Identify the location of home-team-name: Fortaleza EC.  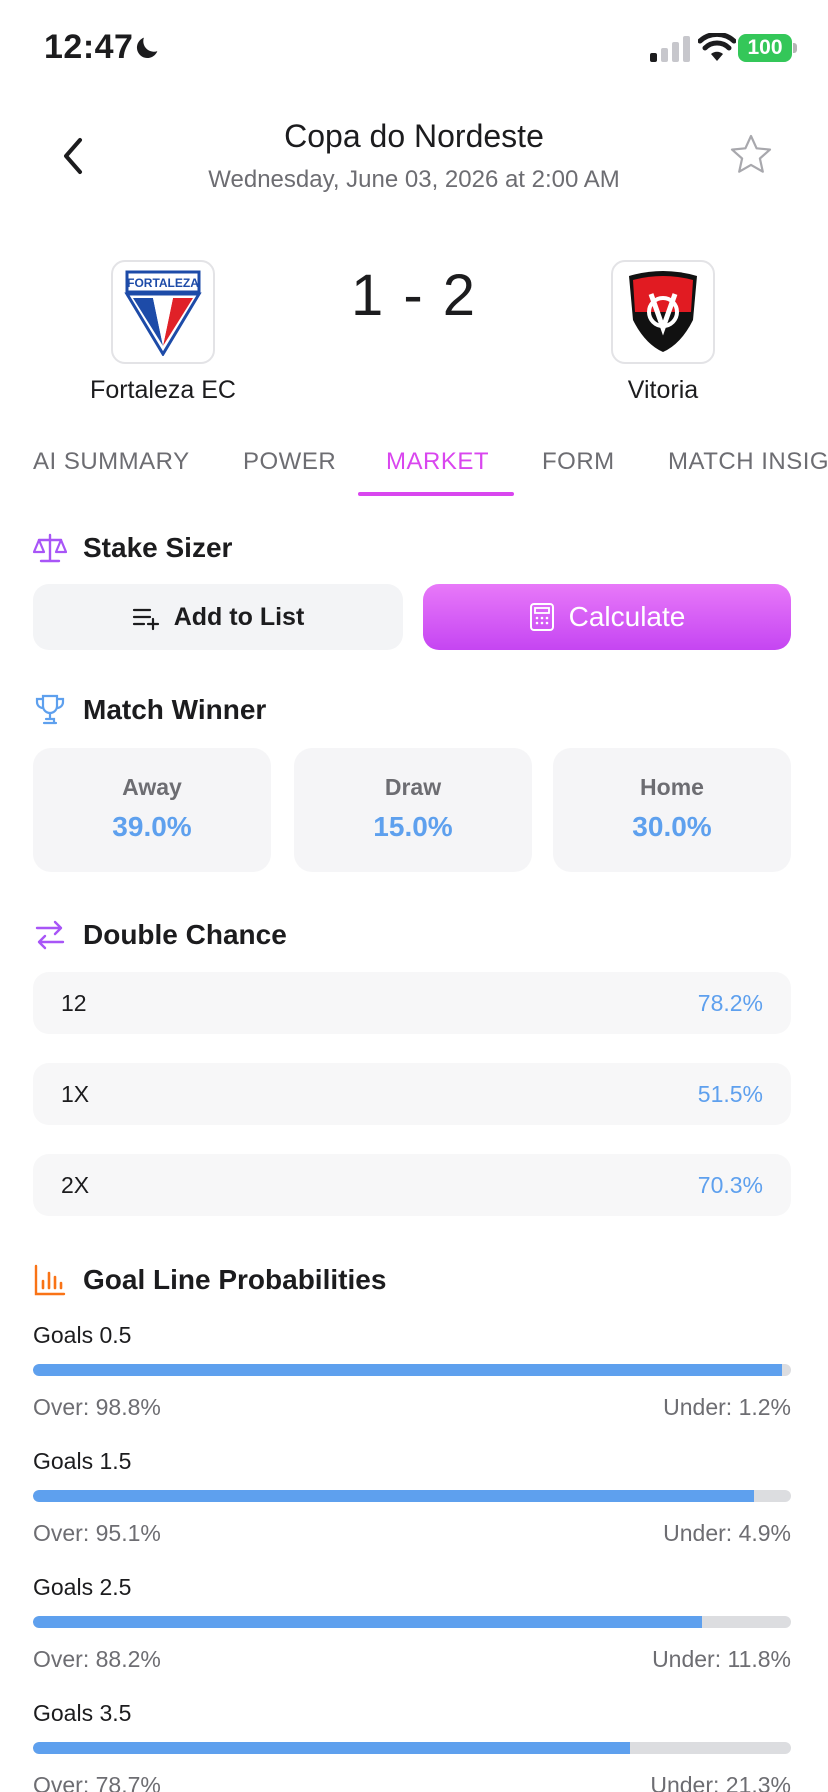
(163, 390).